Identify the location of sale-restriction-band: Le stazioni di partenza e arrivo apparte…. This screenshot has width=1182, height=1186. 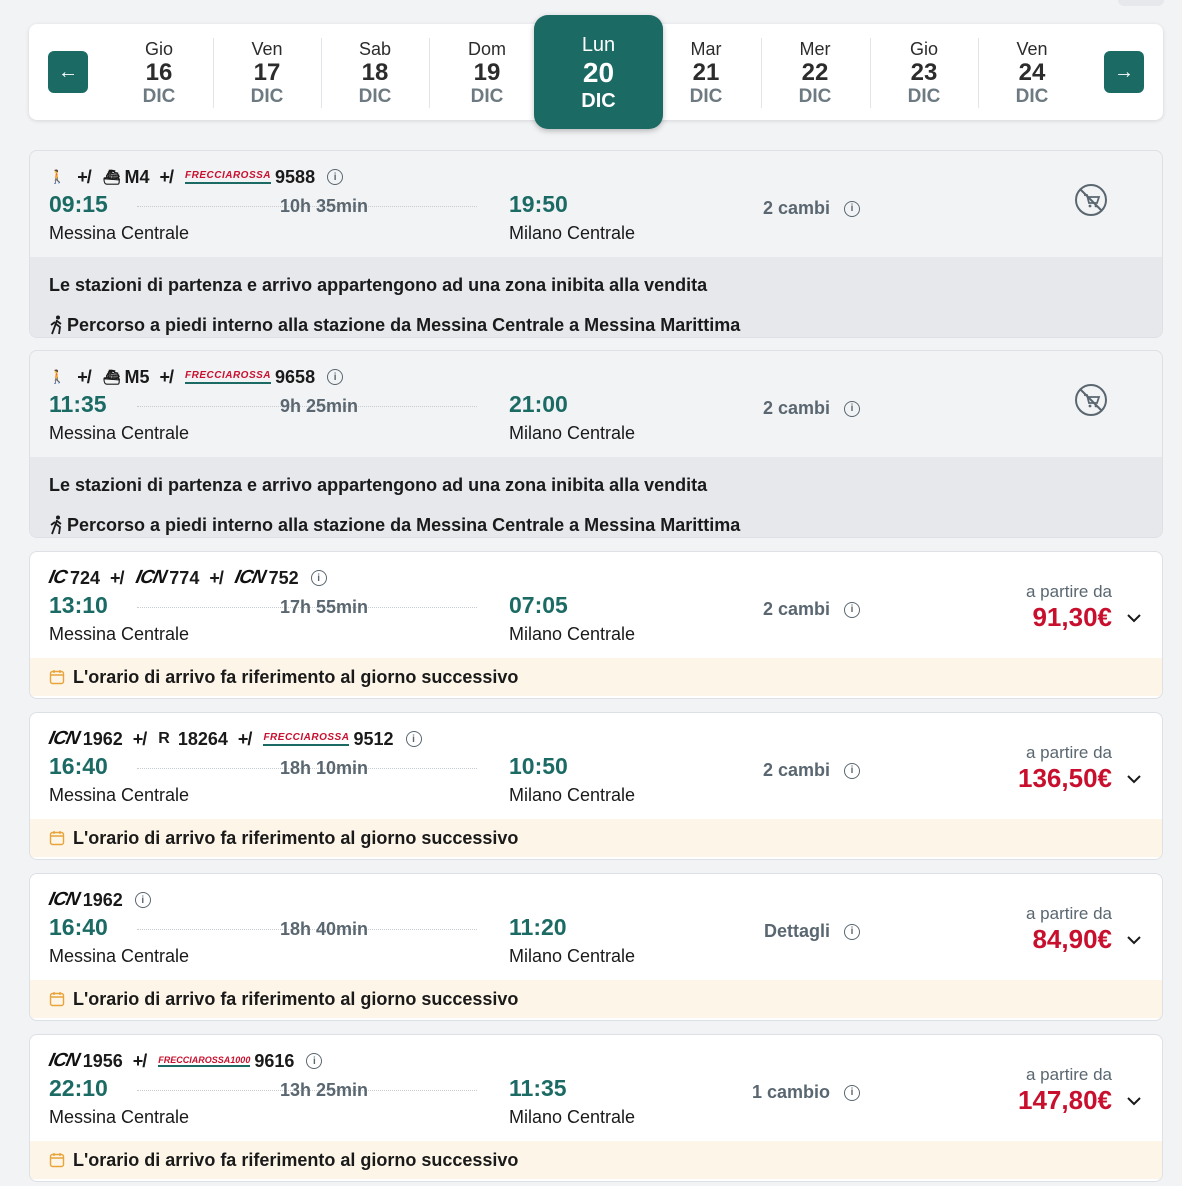
(596, 497).